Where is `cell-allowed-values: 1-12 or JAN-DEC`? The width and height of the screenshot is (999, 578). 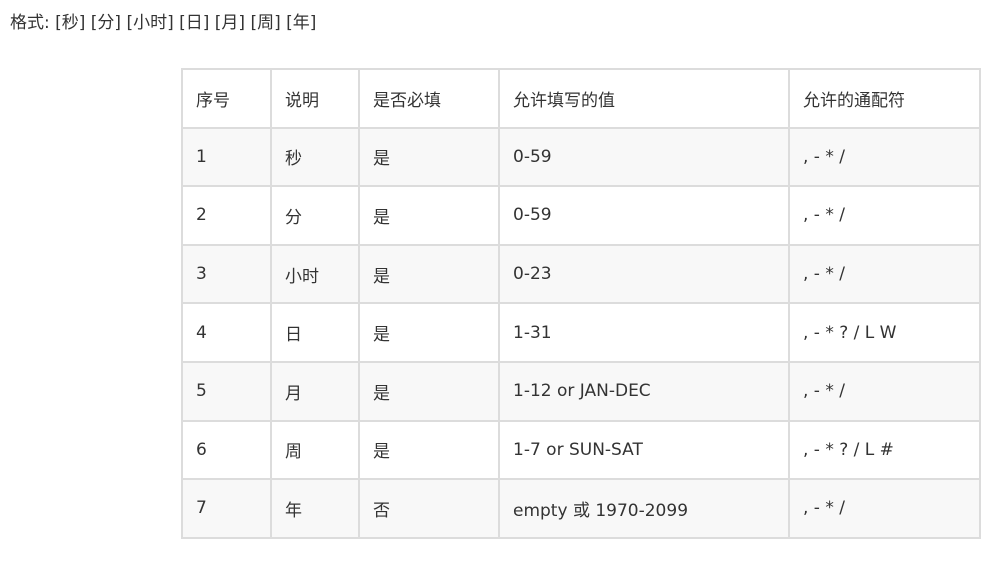
cell-allowed-values: 1-12 or JAN-DEC is located at coordinates (644, 391).